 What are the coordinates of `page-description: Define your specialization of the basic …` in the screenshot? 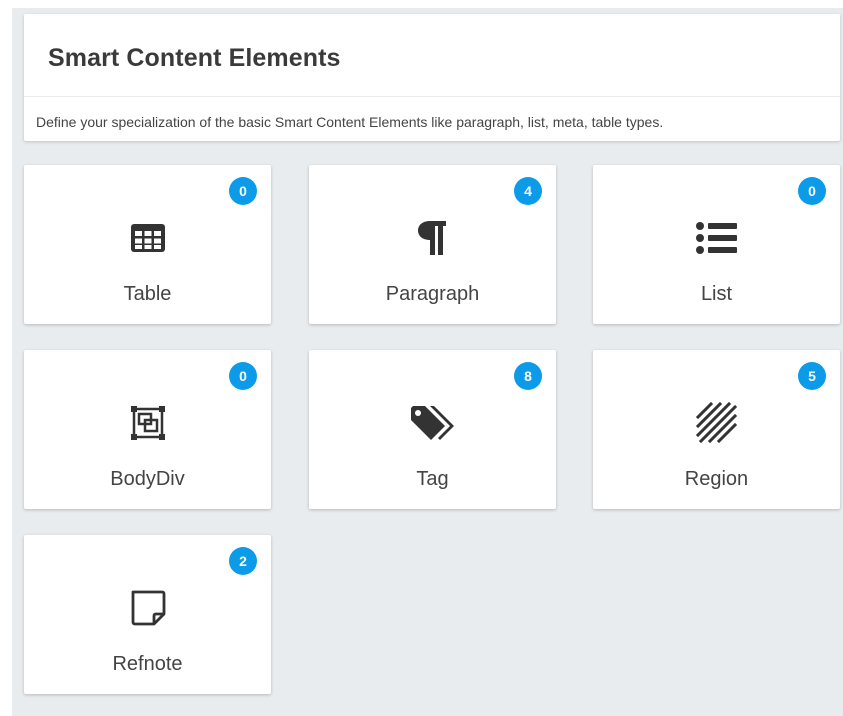 It's located at (350, 122).